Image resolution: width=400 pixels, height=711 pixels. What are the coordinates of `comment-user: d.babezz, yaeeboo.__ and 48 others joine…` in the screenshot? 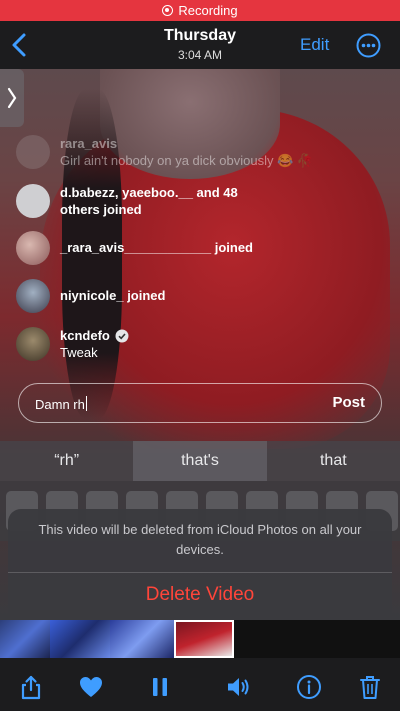 It's located at (149, 201).